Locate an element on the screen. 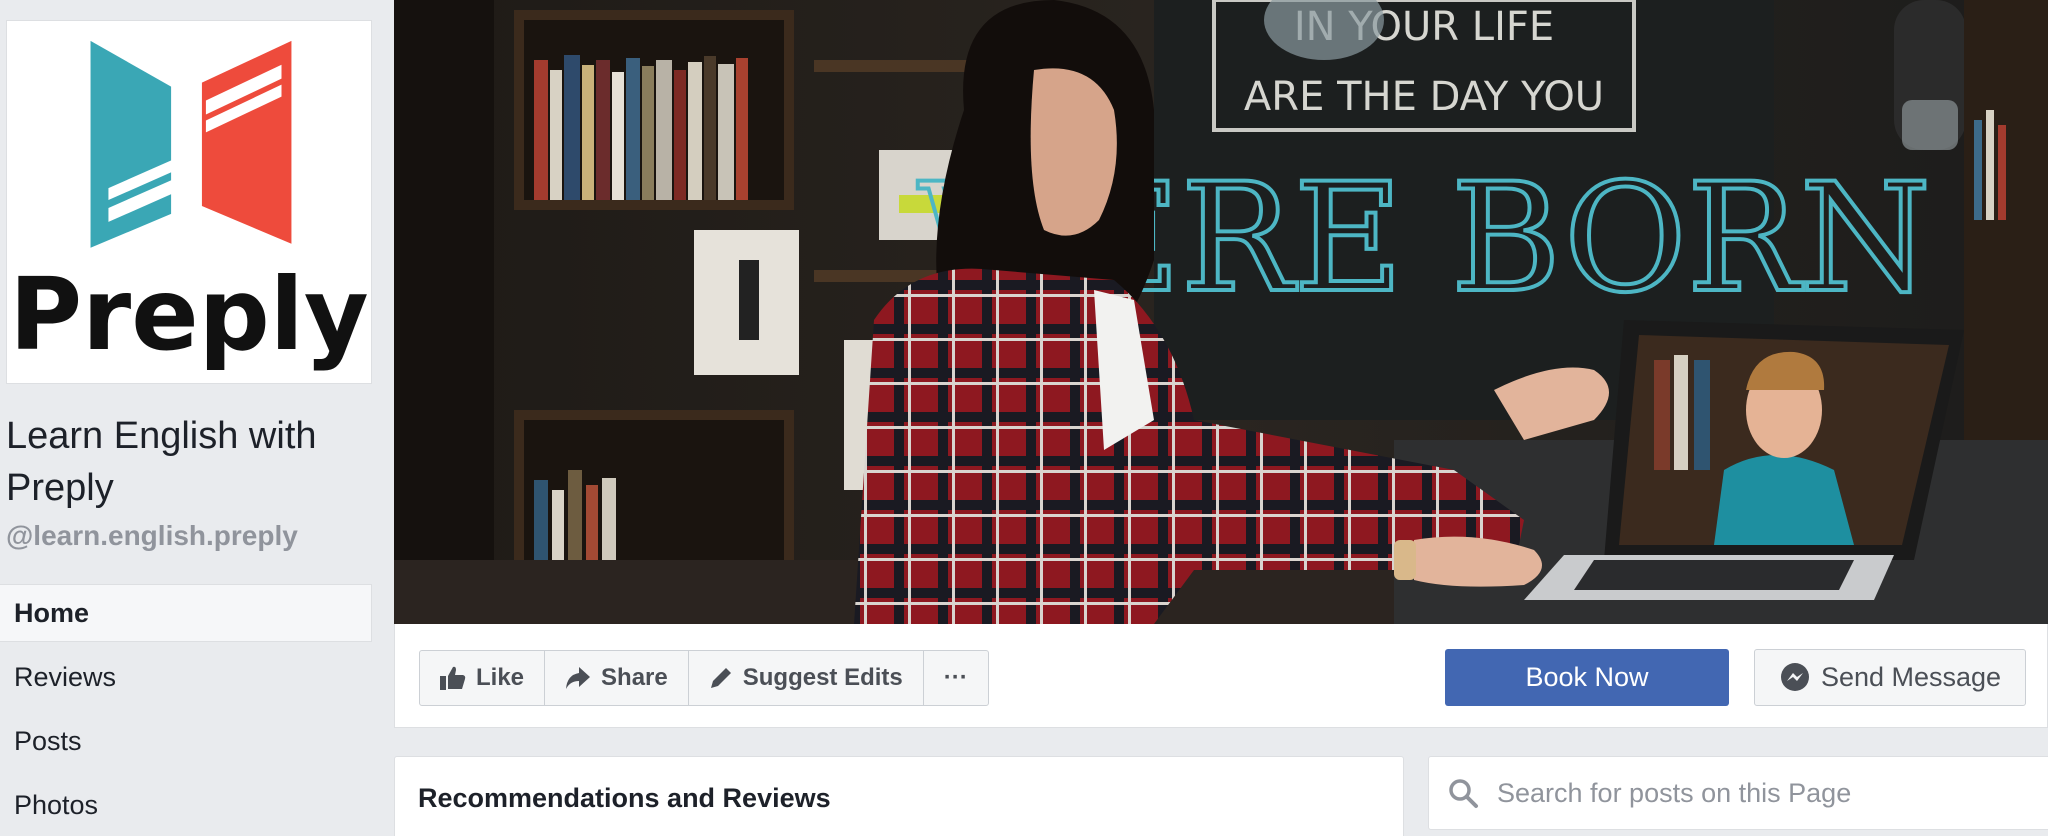 The image size is (2048, 836). nav-item-home: Home is located at coordinates (186, 613).